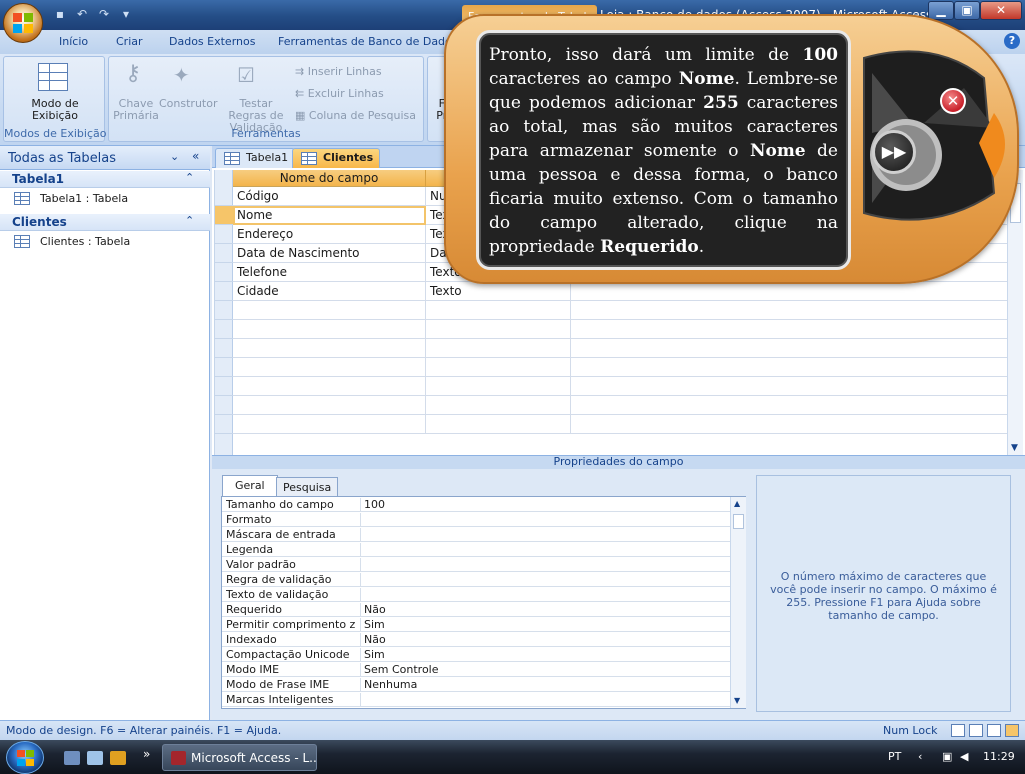 The width and height of the screenshot is (1025, 774). I want to click on property-row: Requerido Não, so click(476, 609).